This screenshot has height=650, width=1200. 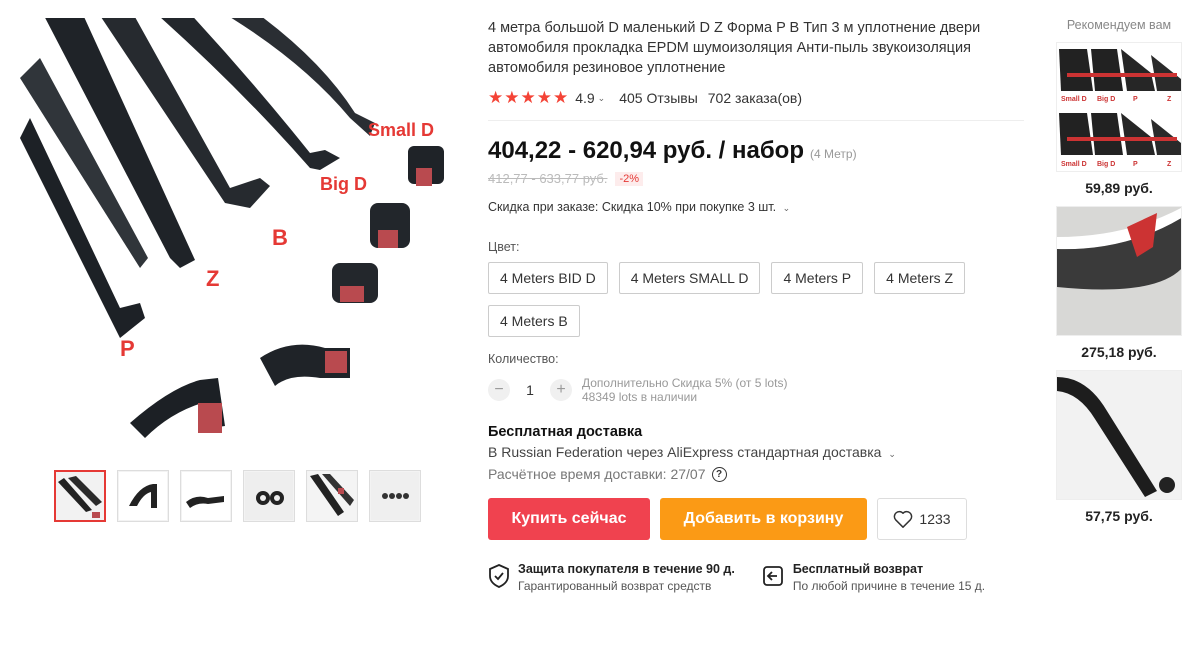 I want to click on label-big-d: Big D, so click(x=343, y=184).